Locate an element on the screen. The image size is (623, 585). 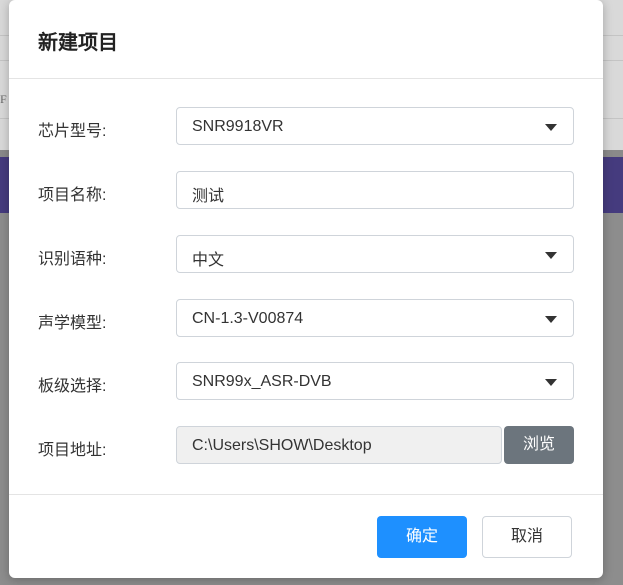
project-path-row: 项目地址: C:\Users\SHOW\Desktop 浏览 is located at coordinates (306, 446).